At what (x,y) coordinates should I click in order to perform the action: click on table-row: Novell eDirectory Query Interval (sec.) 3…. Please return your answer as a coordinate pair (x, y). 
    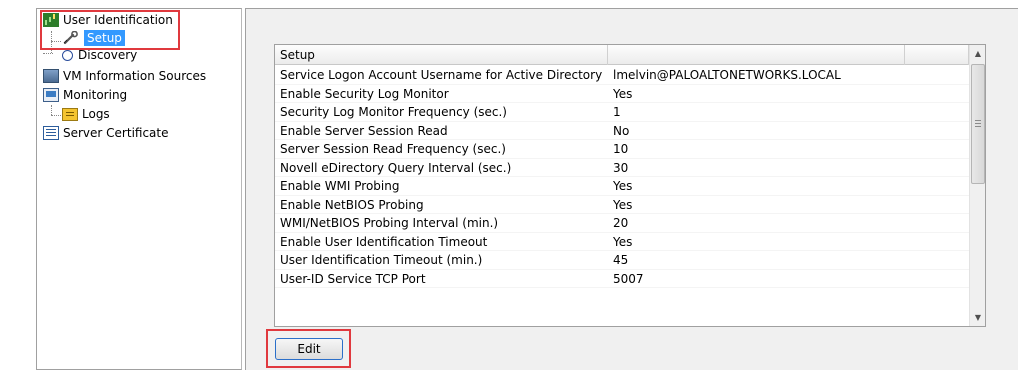
    Looking at the image, I should click on (622, 168).